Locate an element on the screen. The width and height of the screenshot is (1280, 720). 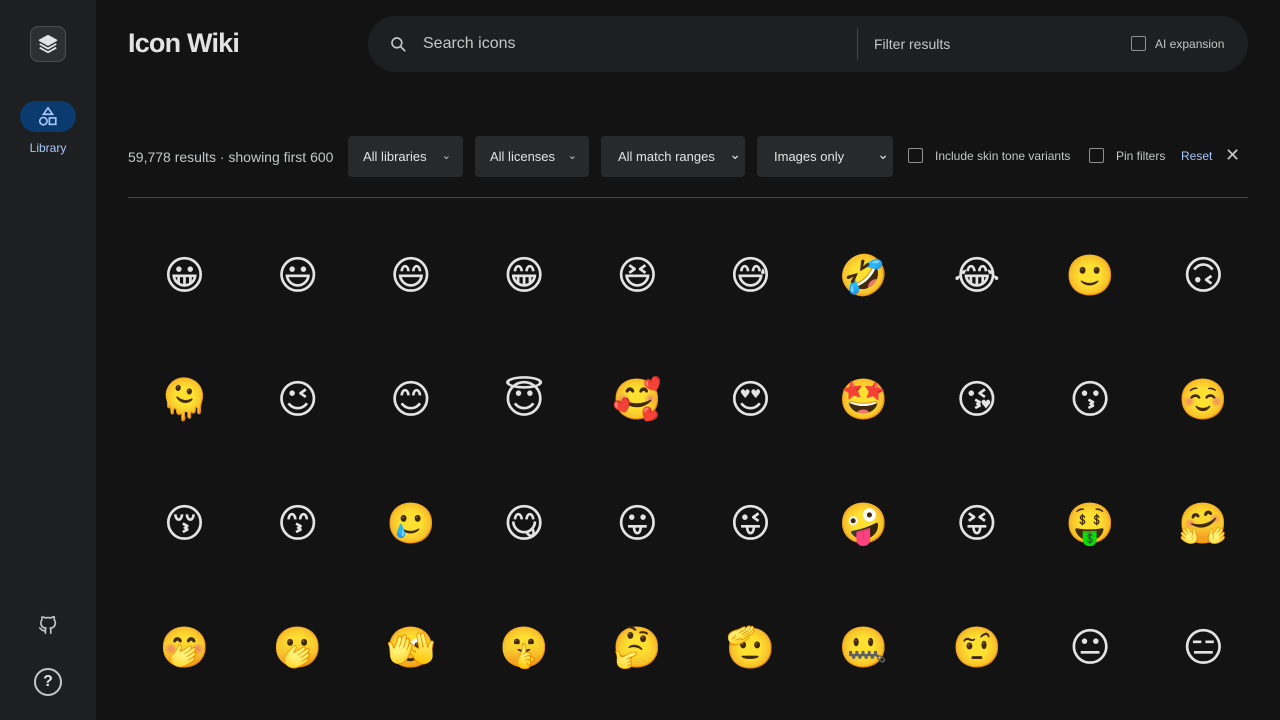
results-count: 59,778 results · showing first 600 is located at coordinates (231, 157).